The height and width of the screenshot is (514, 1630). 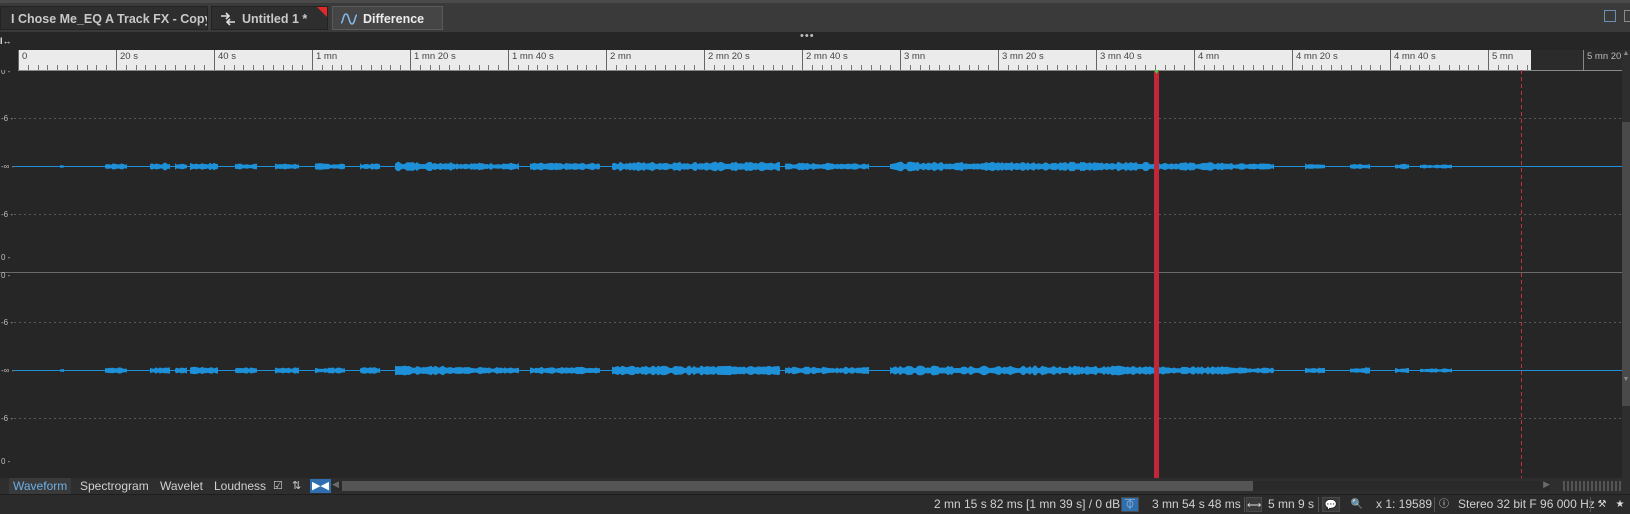 I want to click on panel-menu-button, so click(x=1627, y=16).